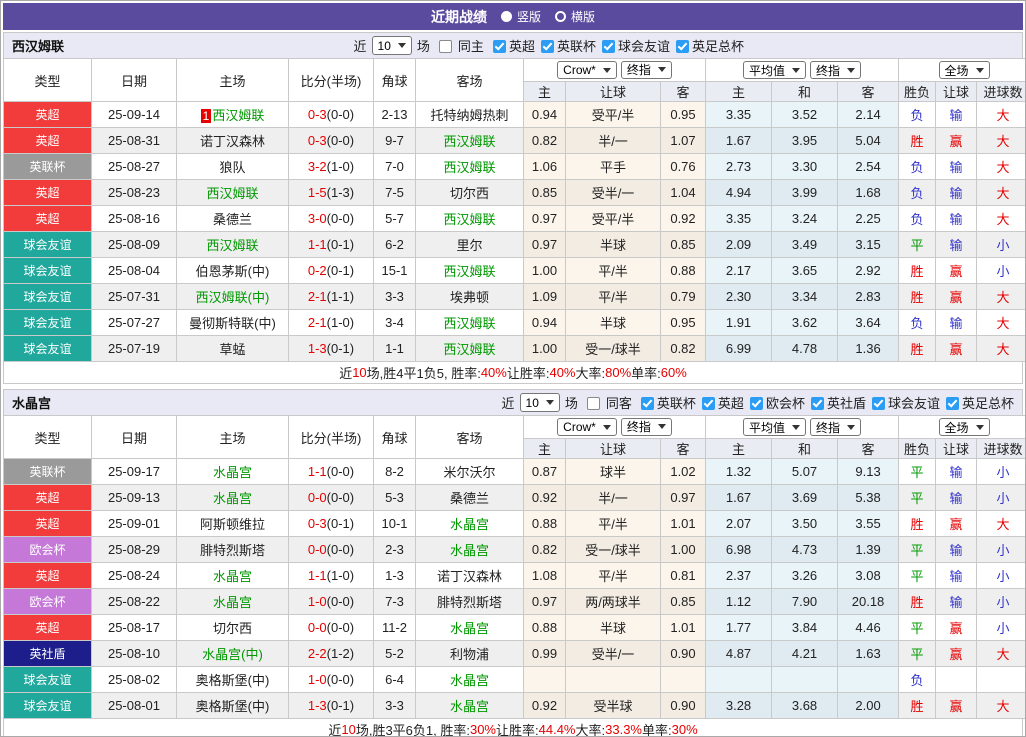 The width and height of the screenshot is (1026, 737). Describe the element at coordinates (47, 322) in the screenshot. I see `league-type-badge: 球会友谊` at that location.